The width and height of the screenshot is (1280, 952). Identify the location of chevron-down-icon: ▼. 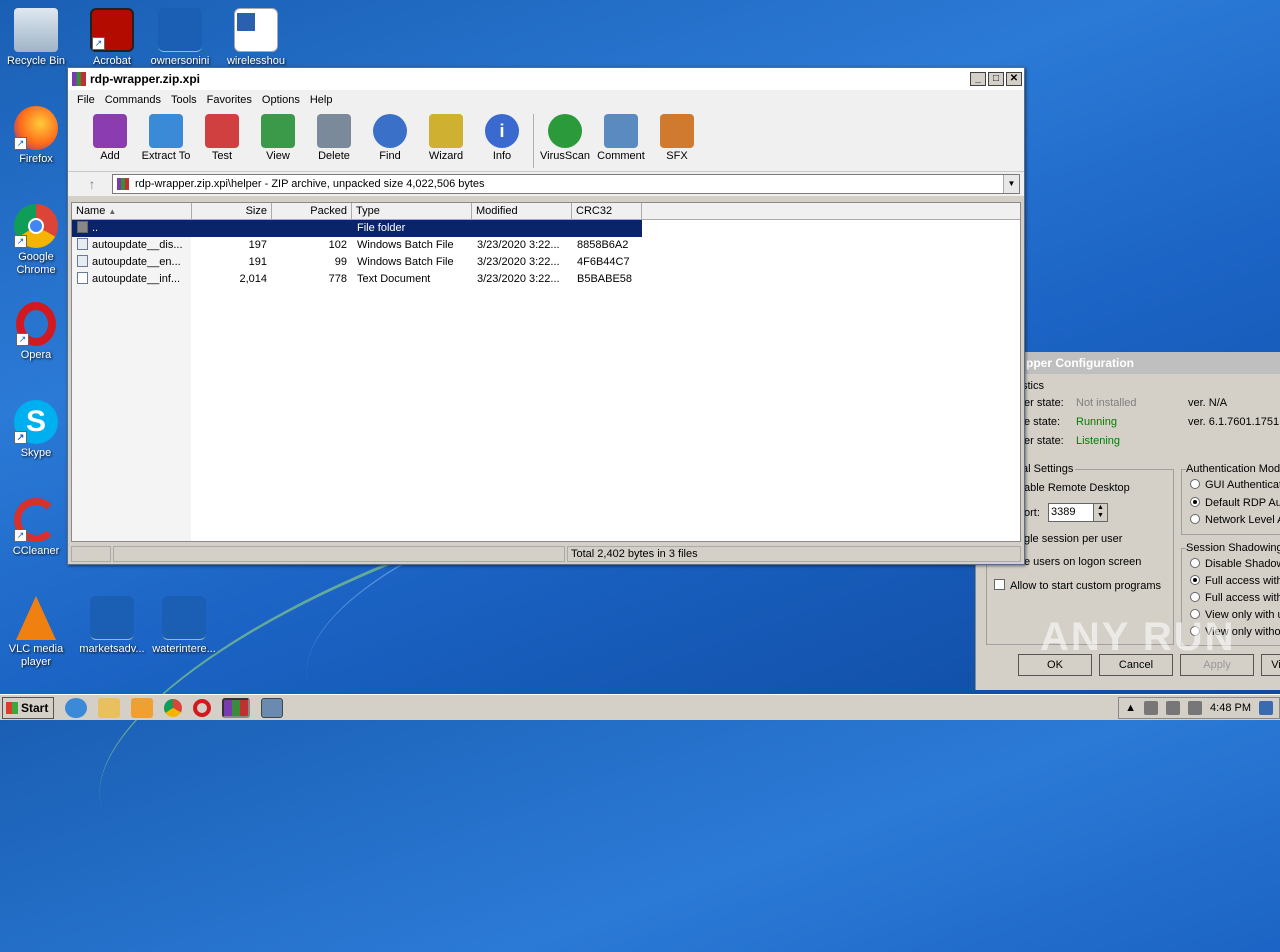
(1011, 184).